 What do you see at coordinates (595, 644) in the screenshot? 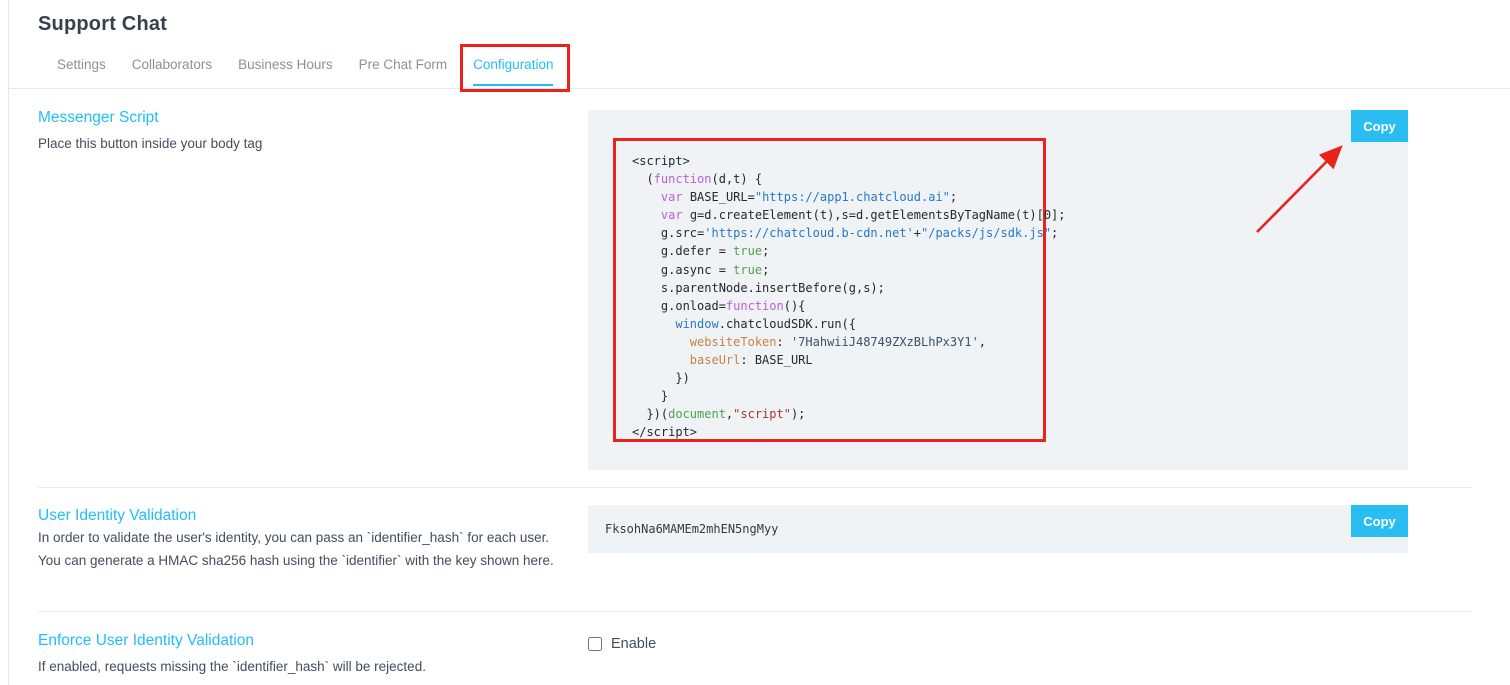
I see `enforce-enable-checkbox` at bounding box center [595, 644].